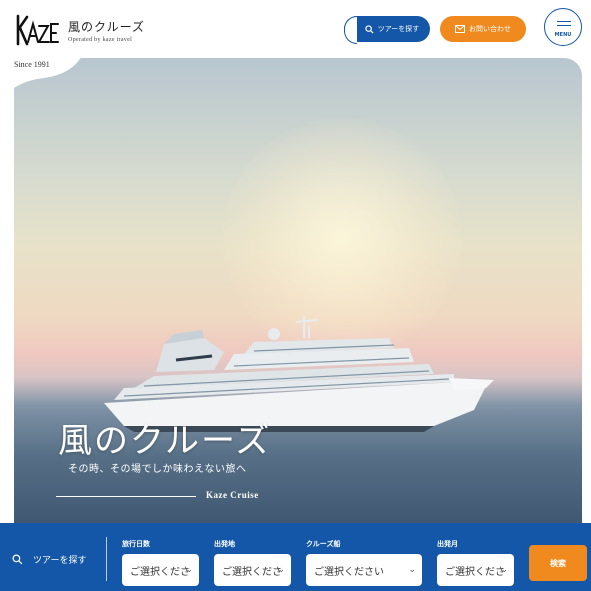 This screenshot has height=591, width=591. I want to click on menu-button: MENU, so click(563, 27).